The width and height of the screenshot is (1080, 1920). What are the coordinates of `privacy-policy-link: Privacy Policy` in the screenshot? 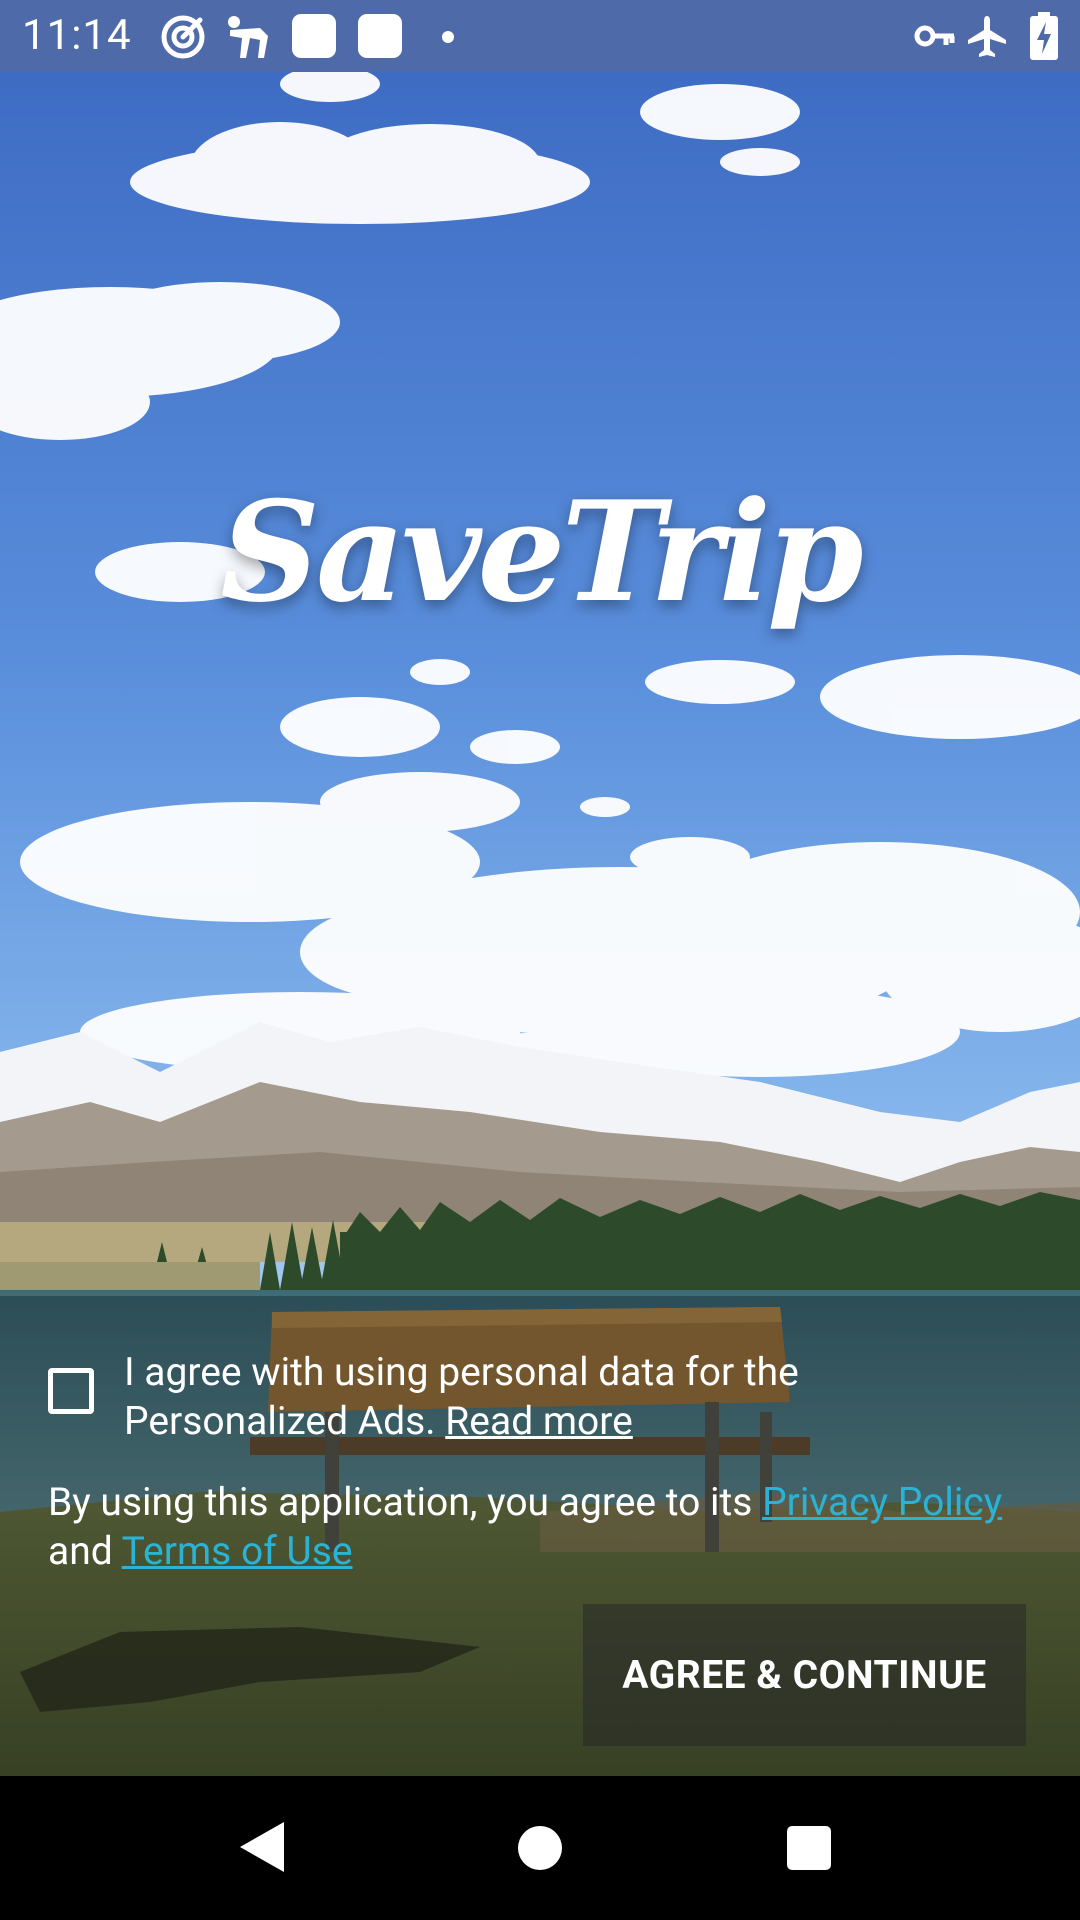 It's located at (882, 1502).